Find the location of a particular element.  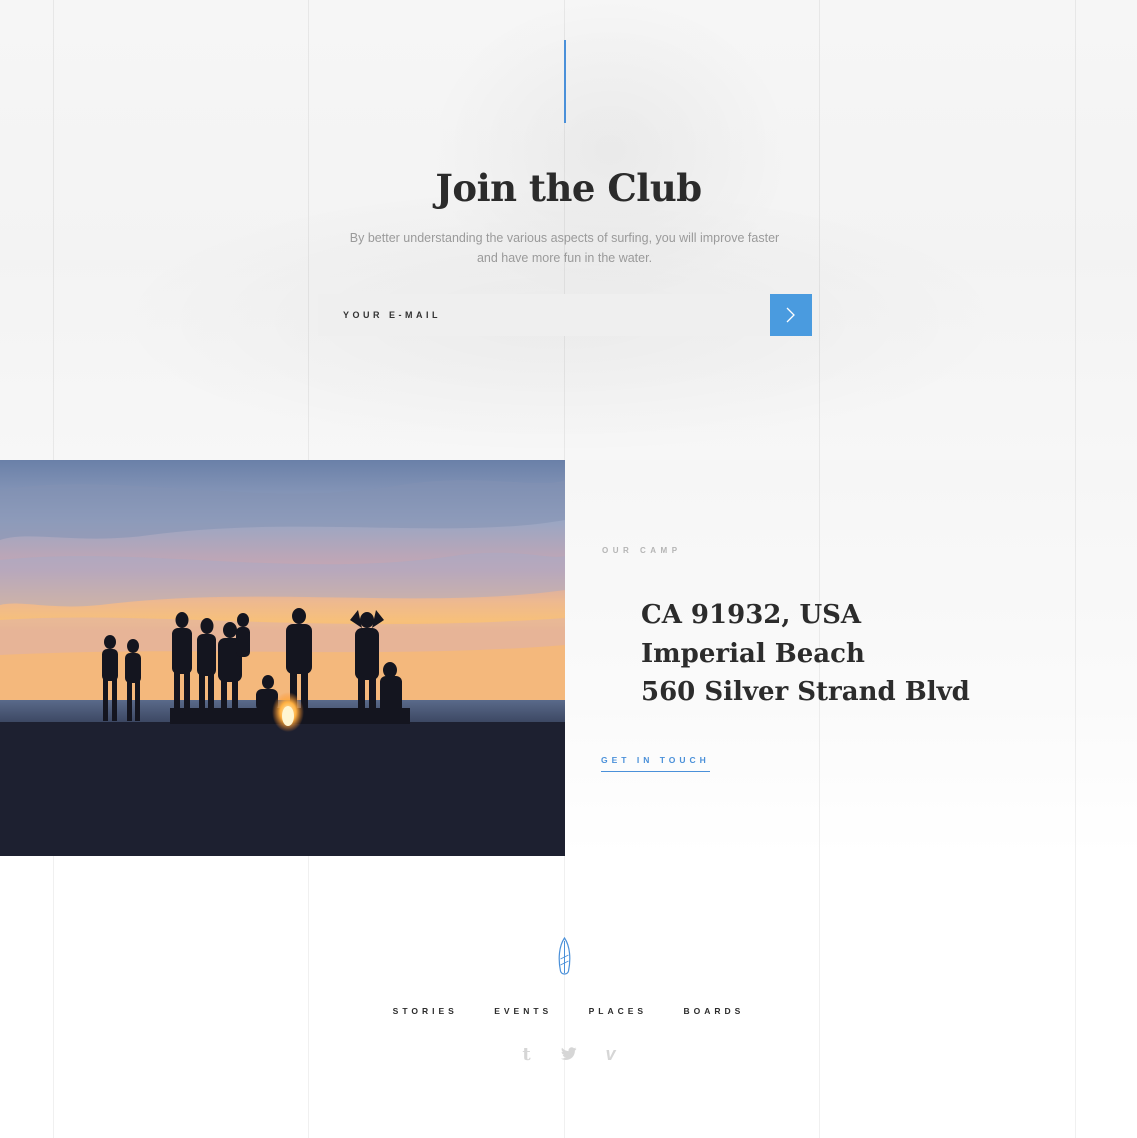

twitter-bird-icon is located at coordinates (568, 1053).